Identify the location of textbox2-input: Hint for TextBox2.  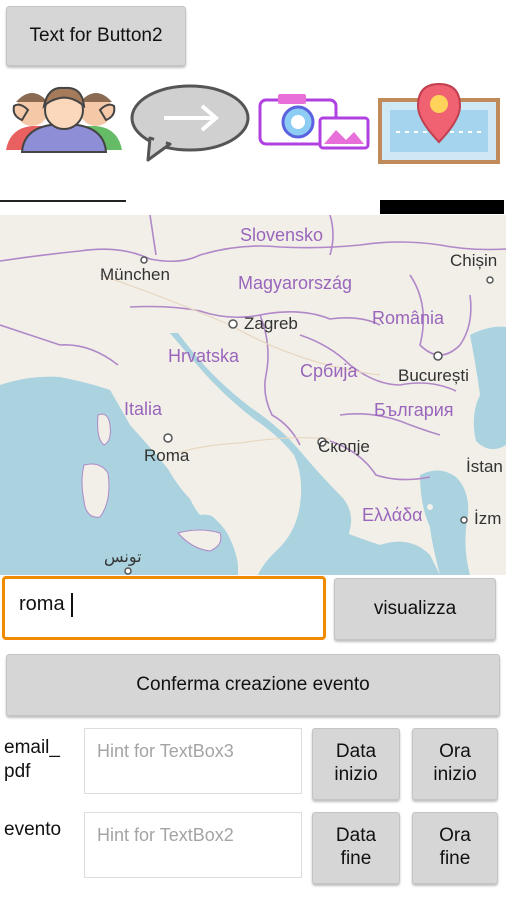
(193, 845).